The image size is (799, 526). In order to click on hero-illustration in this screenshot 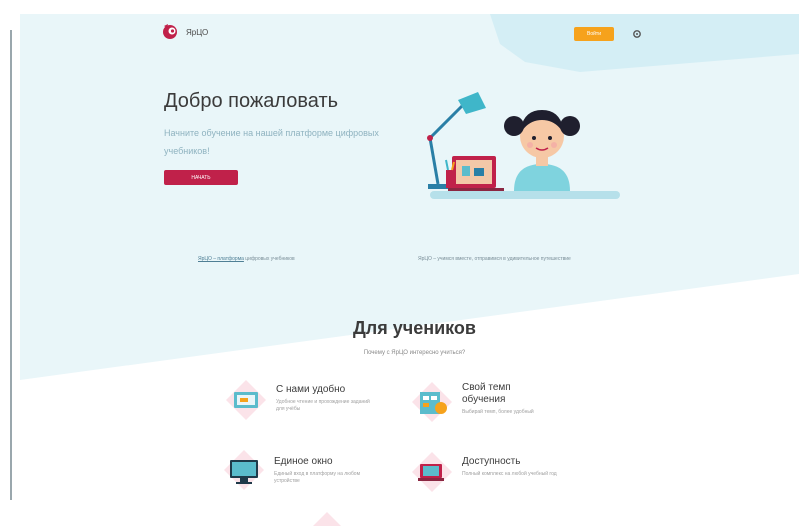, I will do `click(523, 145)`.